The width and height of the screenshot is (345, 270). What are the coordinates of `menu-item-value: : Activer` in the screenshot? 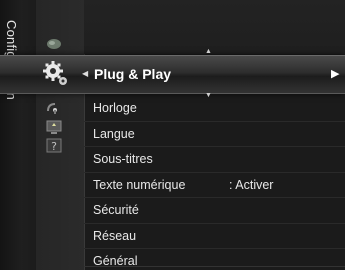 It's located at (251, 184).